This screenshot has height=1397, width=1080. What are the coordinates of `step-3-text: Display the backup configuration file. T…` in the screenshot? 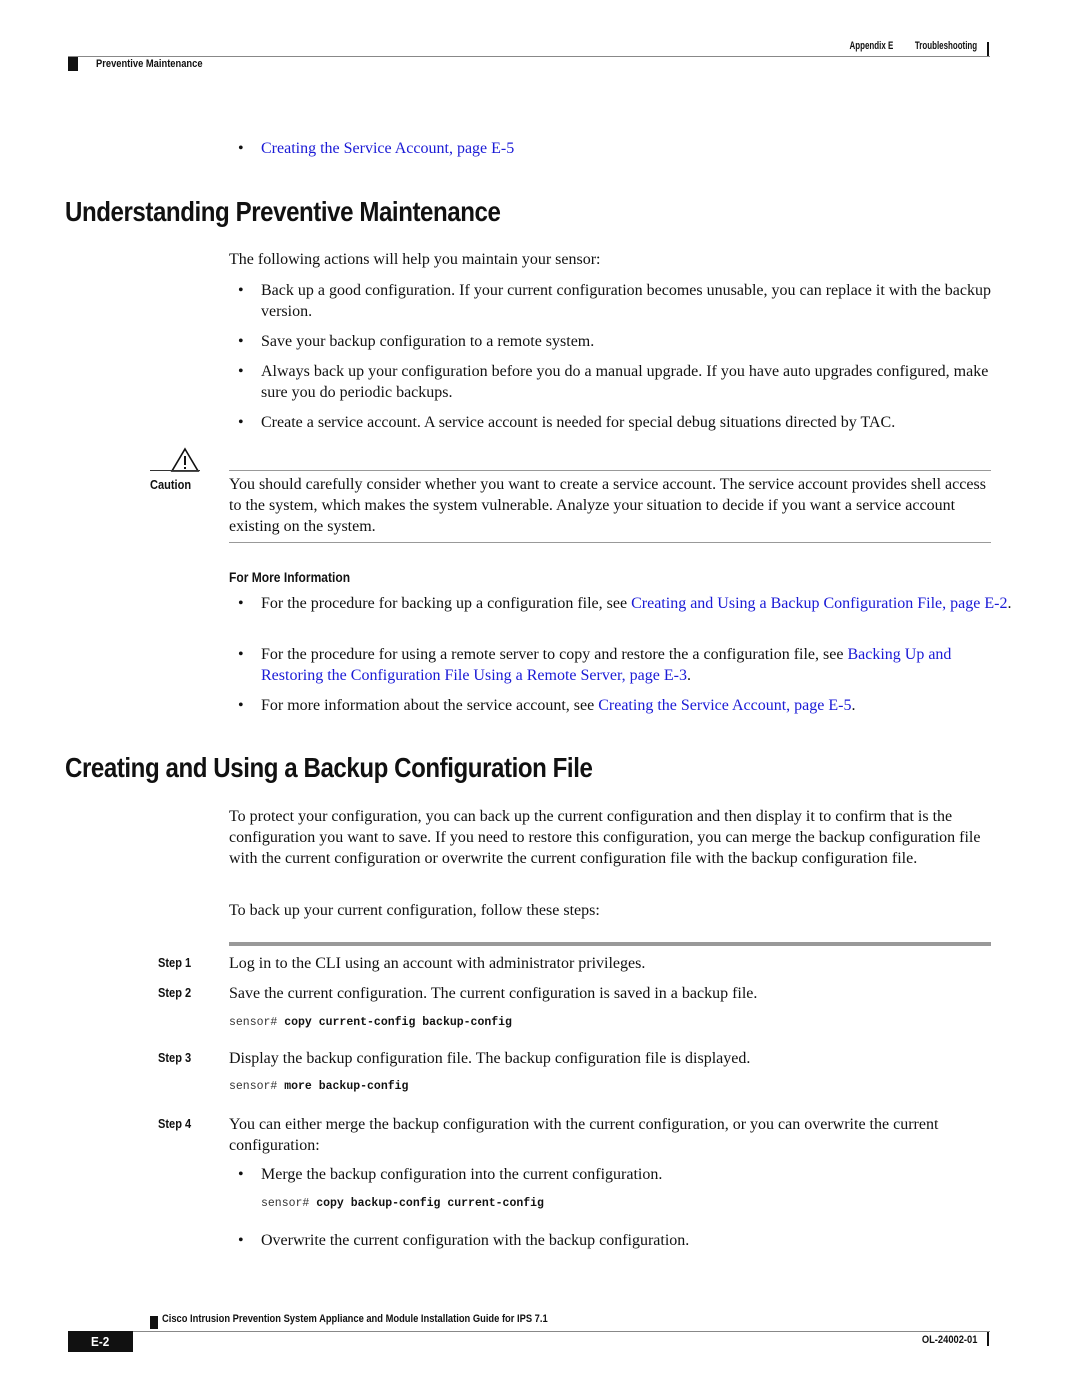 It's located at (490, 1058).